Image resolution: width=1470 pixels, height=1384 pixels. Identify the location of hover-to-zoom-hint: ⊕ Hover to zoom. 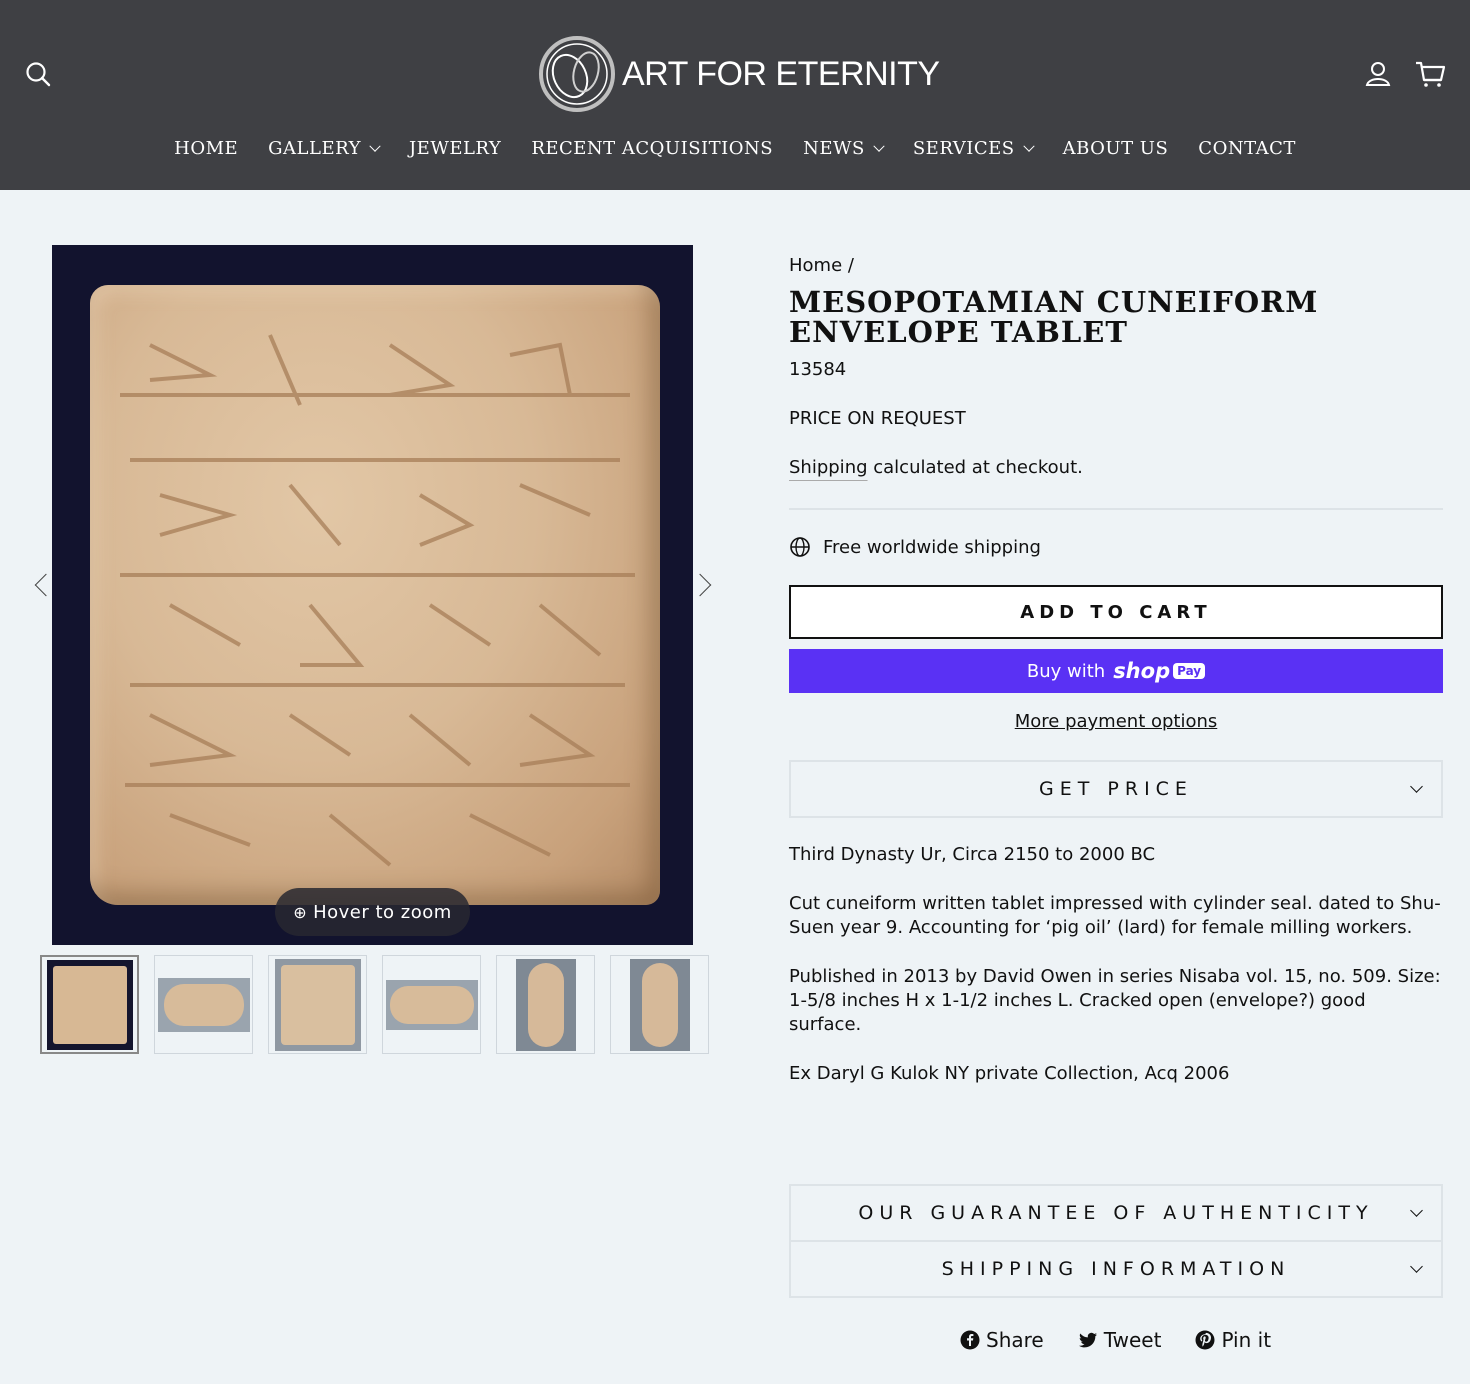
(372, 912).